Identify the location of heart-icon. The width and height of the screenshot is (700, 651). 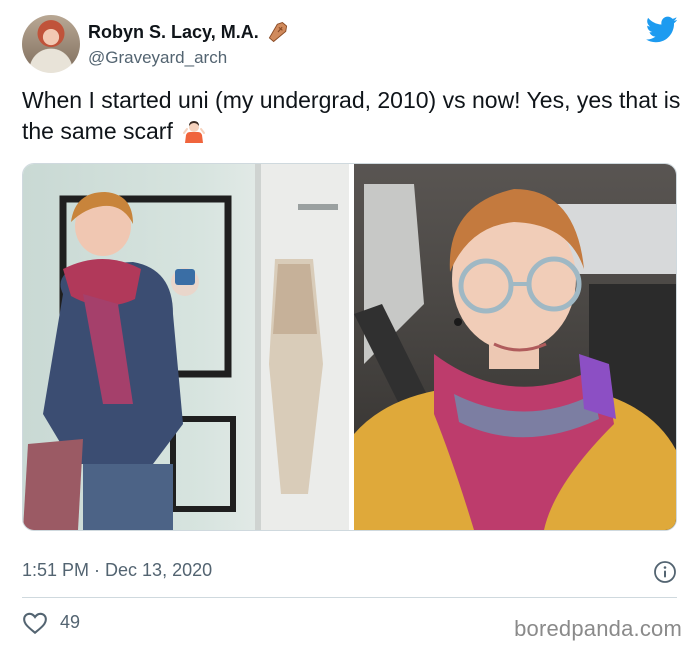
(35, 623).